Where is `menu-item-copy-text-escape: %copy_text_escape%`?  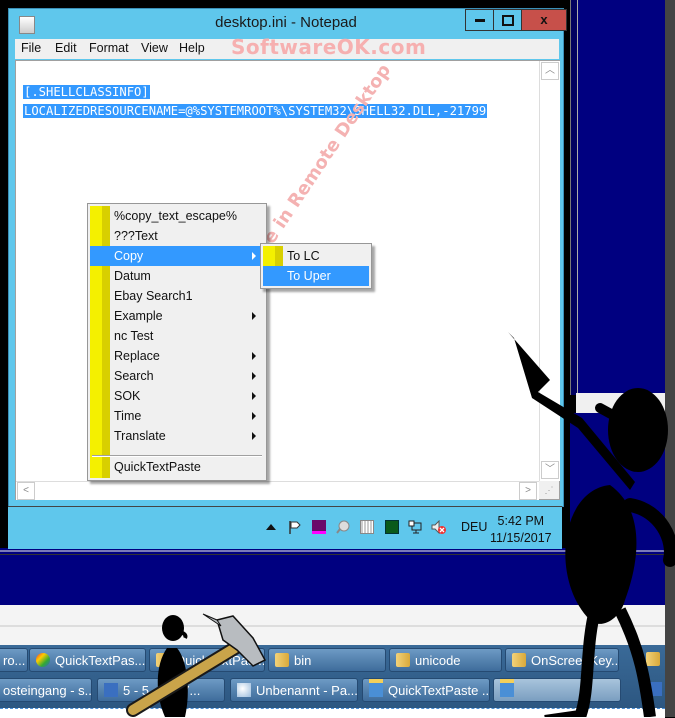 menu-item-copy-text-escape: %copy_text_escape% is located at coordinates (177, 216).